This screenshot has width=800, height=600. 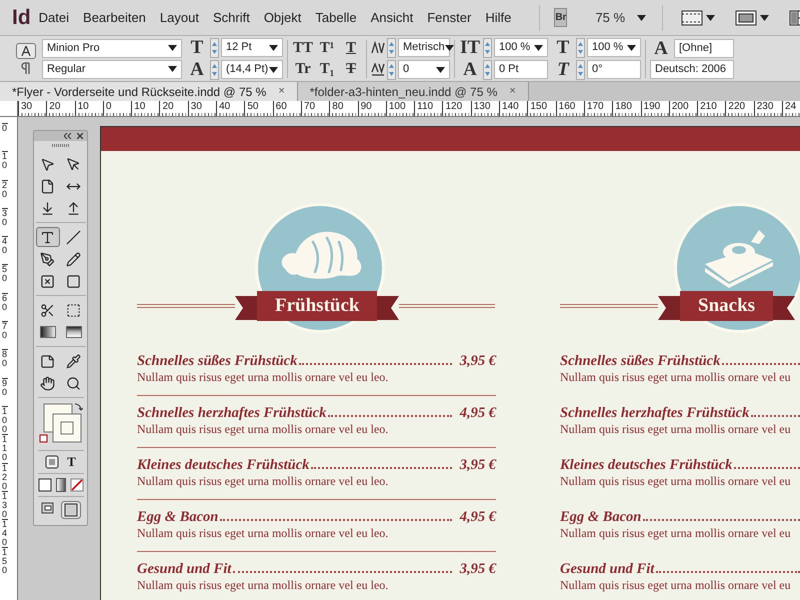 What do you see at coordinates (392, 18) in the screenshot?
I see `menu-item: Ansicht` at bounding box center [392, 18].